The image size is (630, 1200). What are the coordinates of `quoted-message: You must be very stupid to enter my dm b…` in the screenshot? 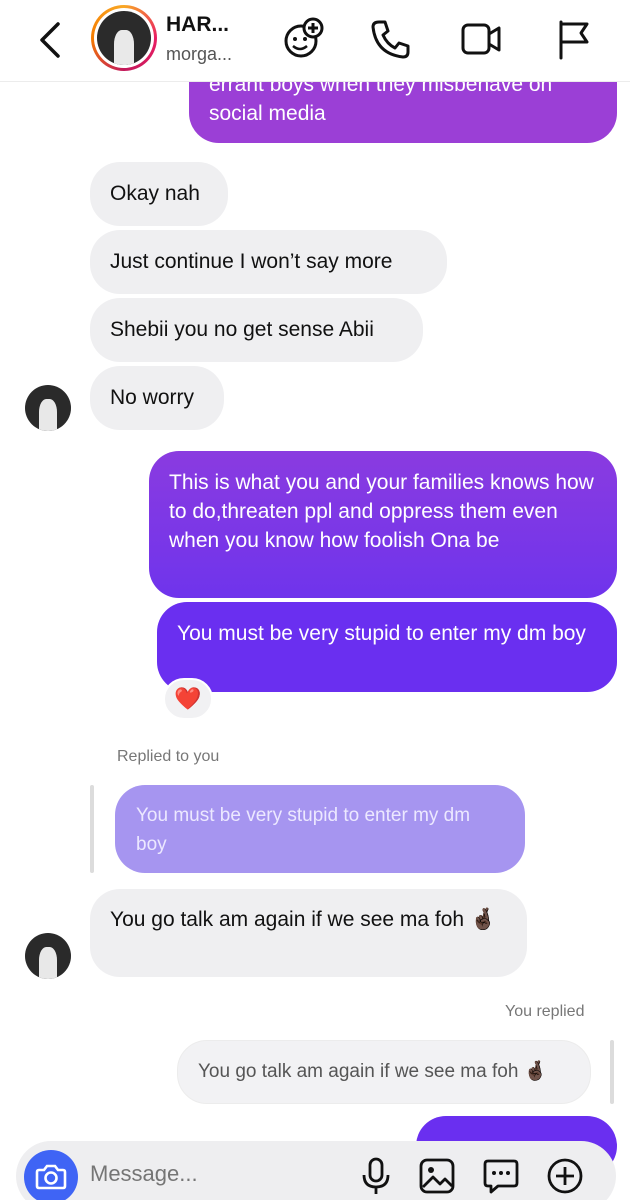 It's located at (320, 829).